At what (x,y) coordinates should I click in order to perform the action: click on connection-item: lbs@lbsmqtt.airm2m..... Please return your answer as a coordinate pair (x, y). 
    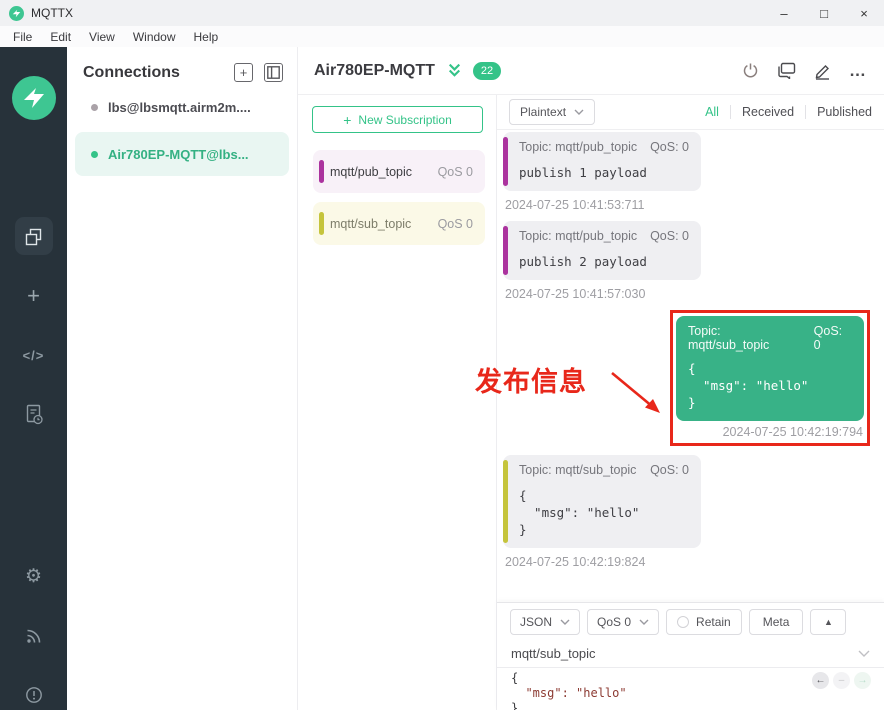
    Looking at the image, I should click on (182, 107).